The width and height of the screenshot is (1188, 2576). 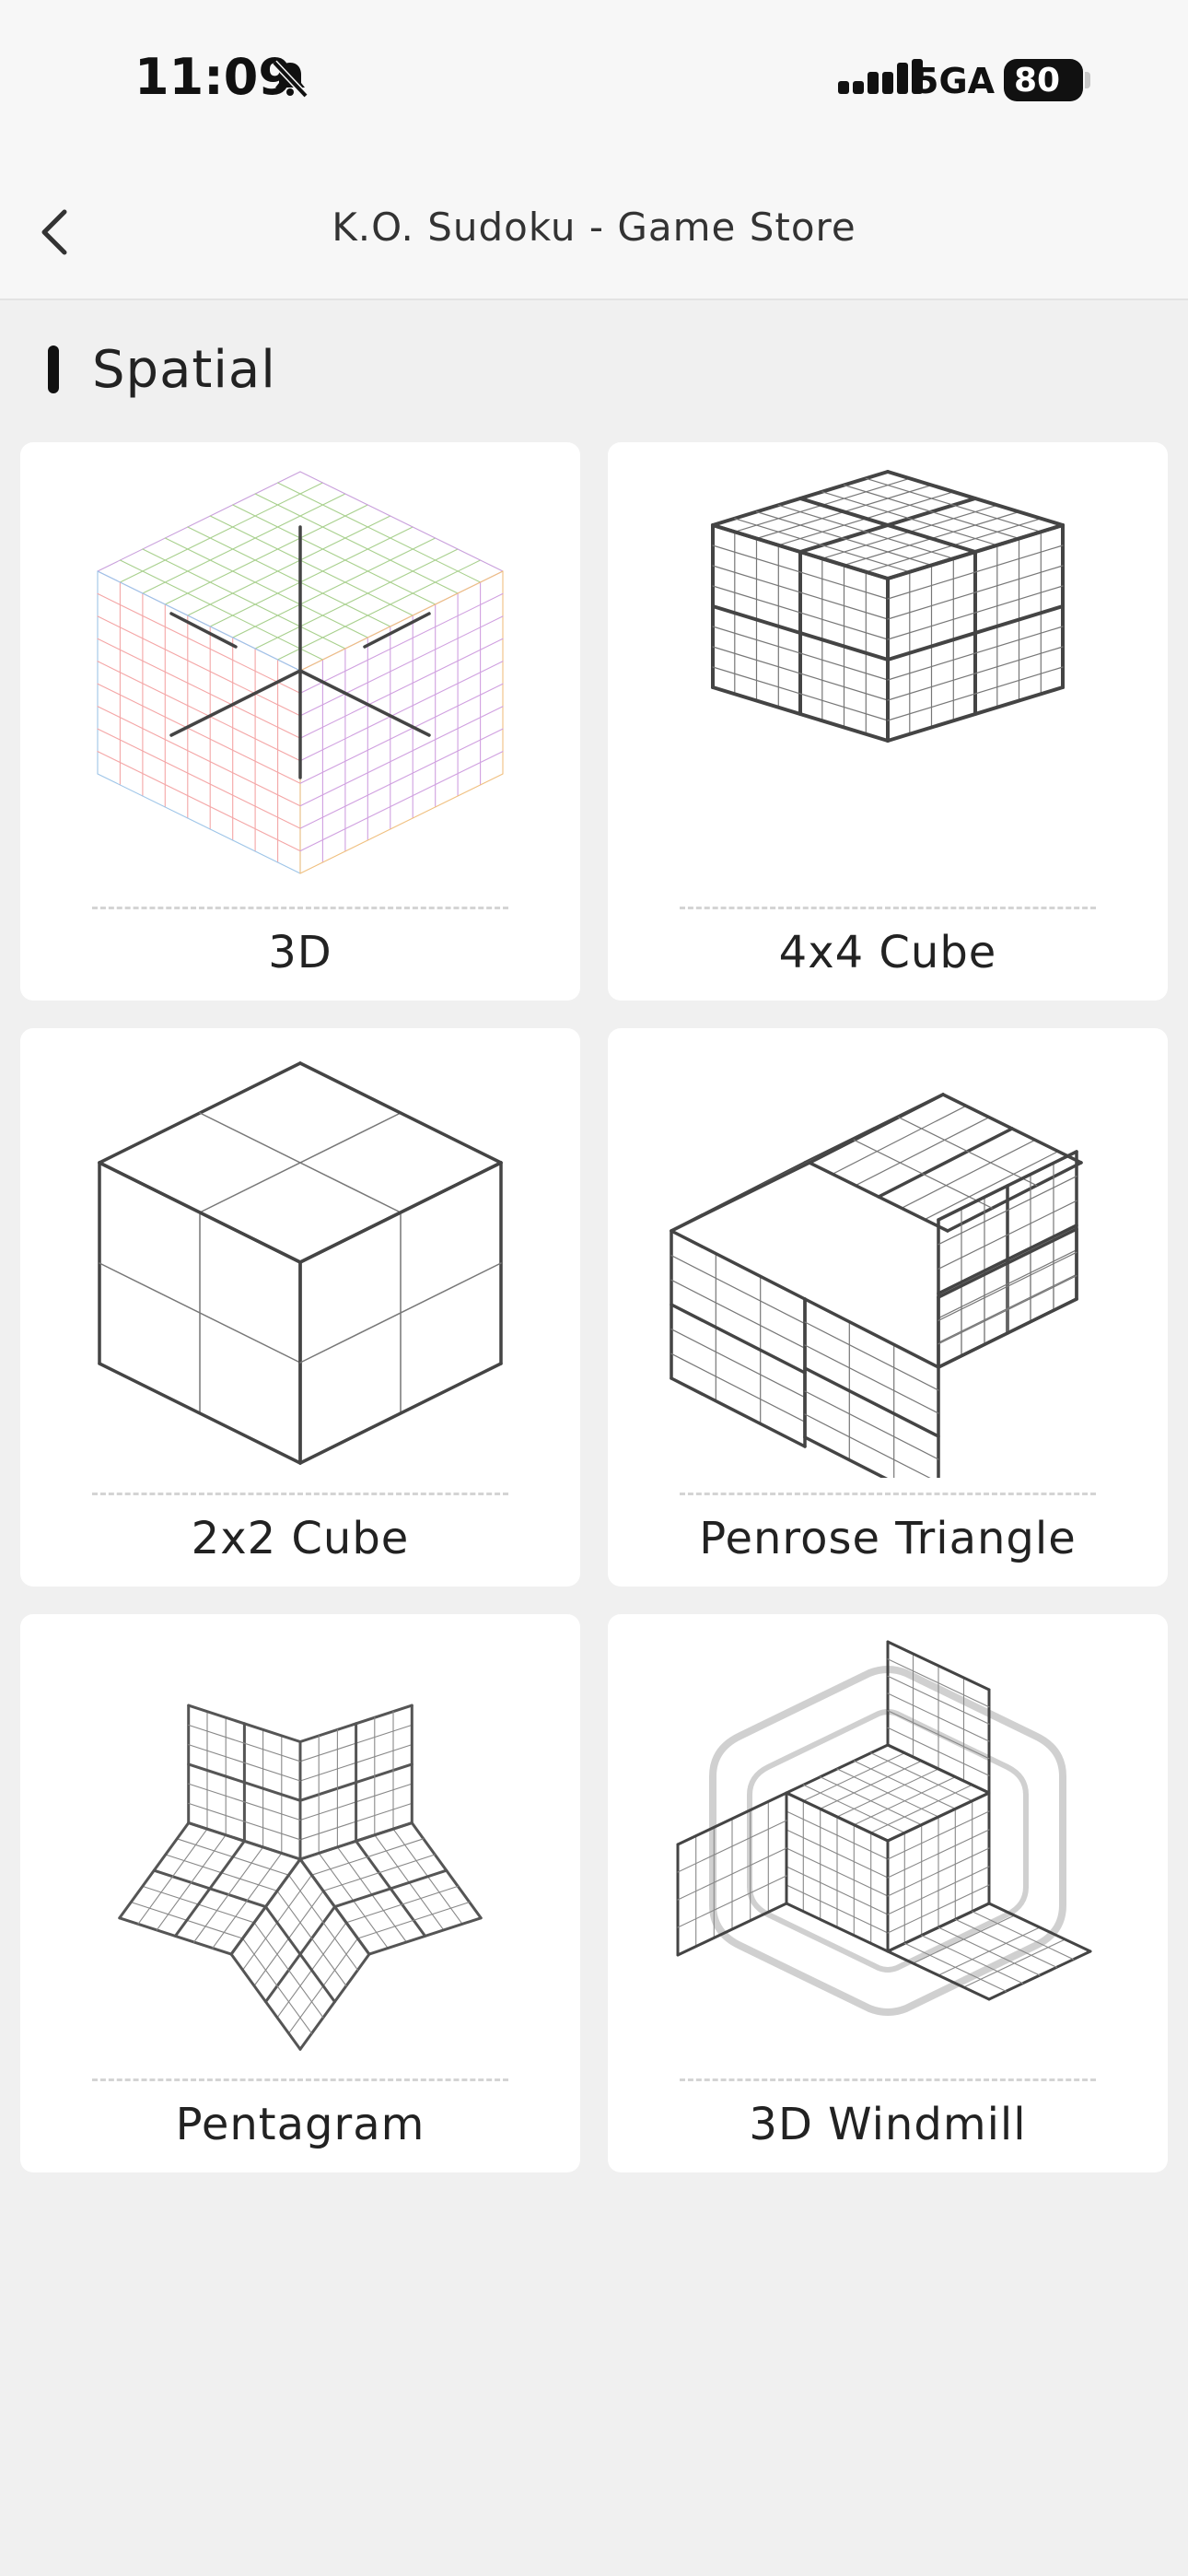 I want to click on battery-level: 80, so click(x=1037, y=80).